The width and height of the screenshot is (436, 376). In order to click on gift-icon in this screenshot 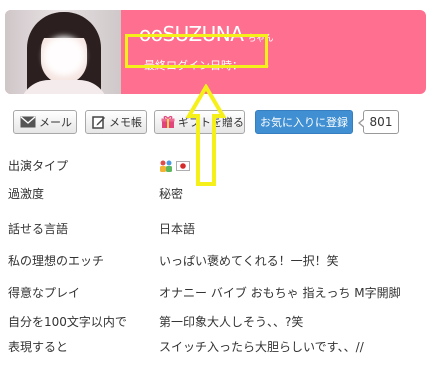, I will do `click(168, 121)`.